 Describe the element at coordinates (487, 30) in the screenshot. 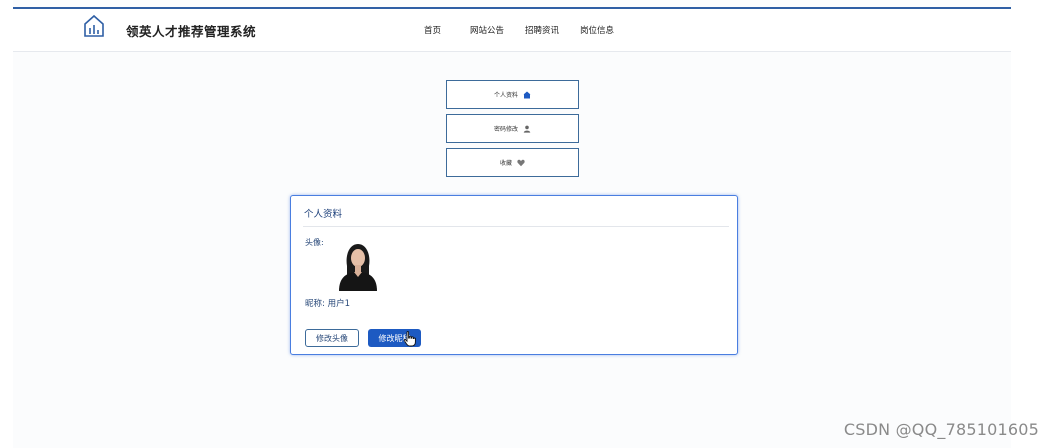

I see `nav-item-announcements: 网站公告` at that location.